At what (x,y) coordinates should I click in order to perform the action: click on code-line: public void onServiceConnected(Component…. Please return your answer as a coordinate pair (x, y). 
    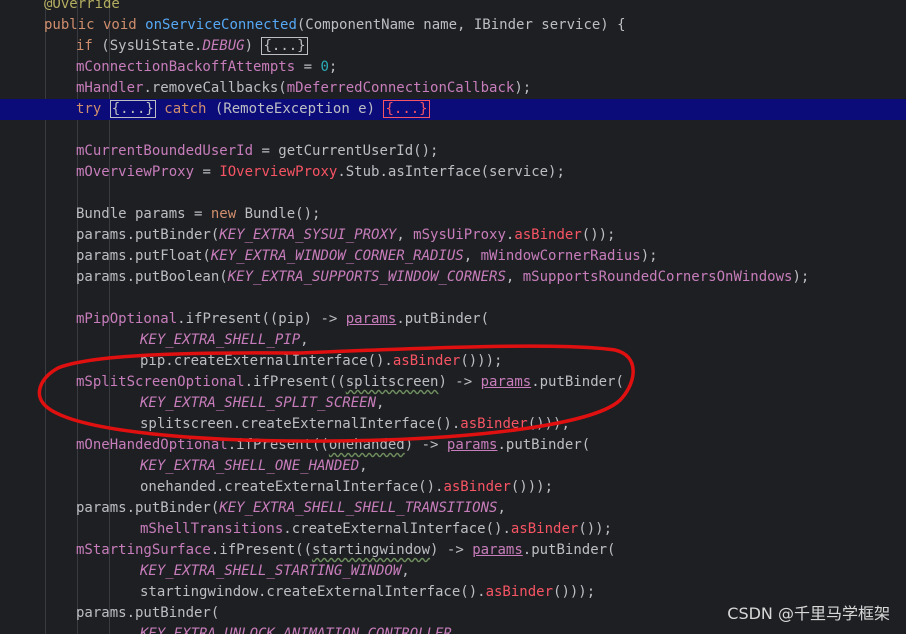
    Looking at the image, I should click on (453, 25).